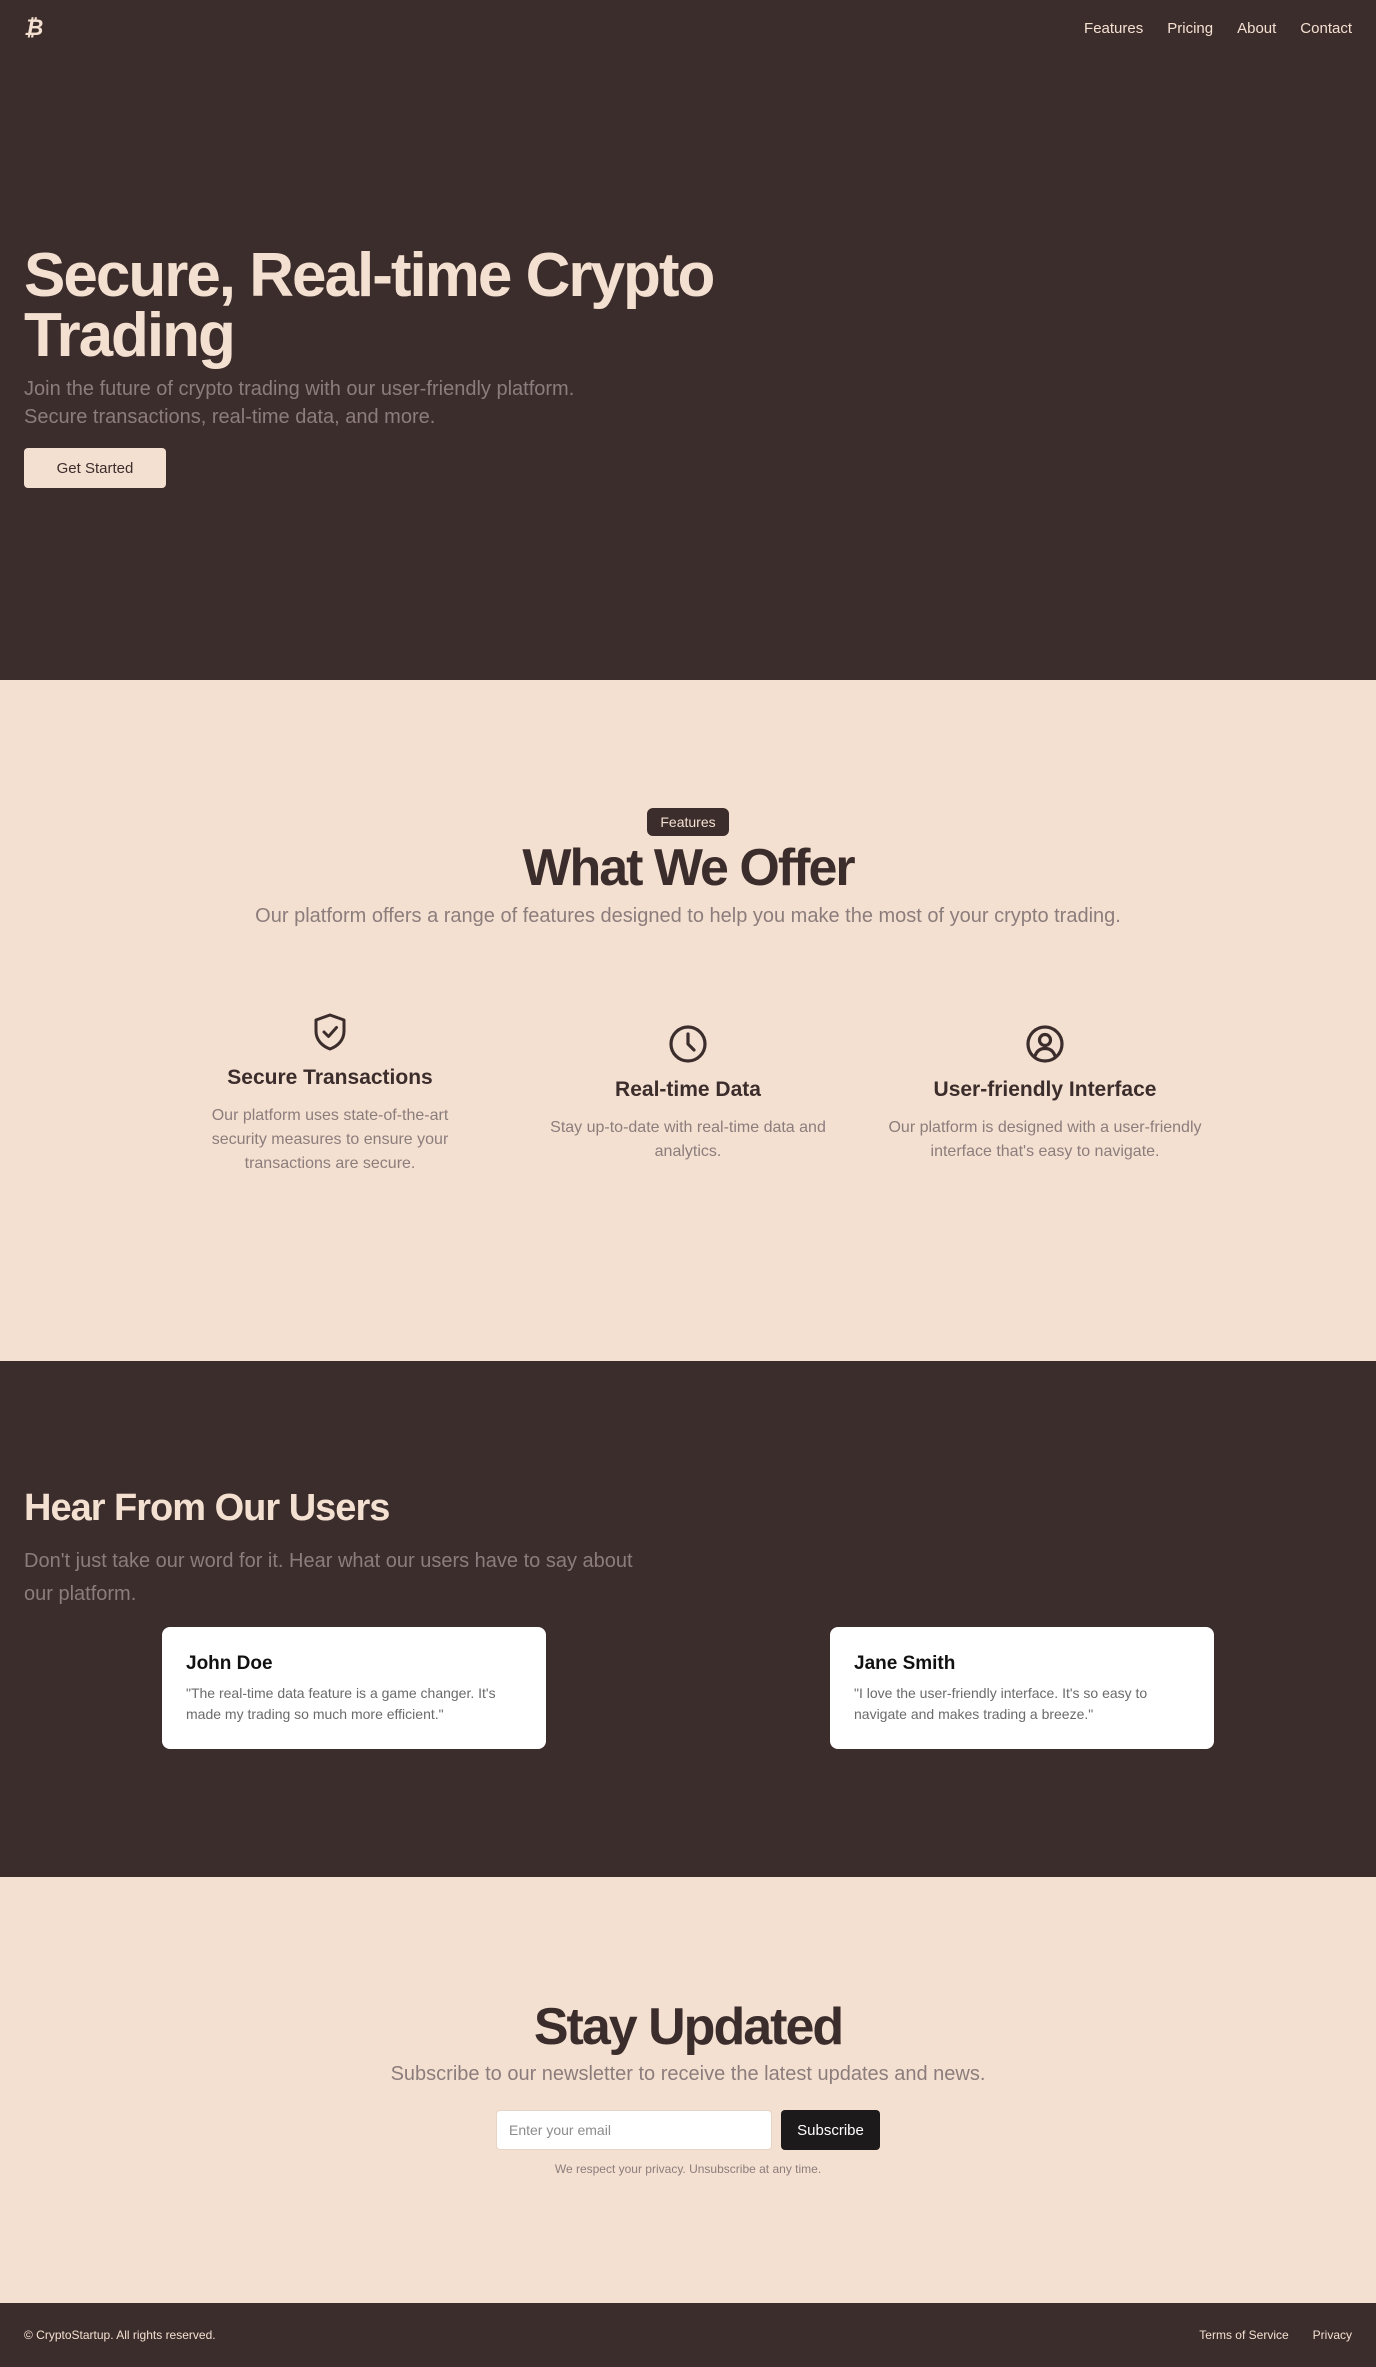 This screenshot has height=2367, width=1376. What do you see at coordinates (688, 2027) in the screenshot?
I see `newsletter-title: Stay Updated` at bounding box center [688, 2027].